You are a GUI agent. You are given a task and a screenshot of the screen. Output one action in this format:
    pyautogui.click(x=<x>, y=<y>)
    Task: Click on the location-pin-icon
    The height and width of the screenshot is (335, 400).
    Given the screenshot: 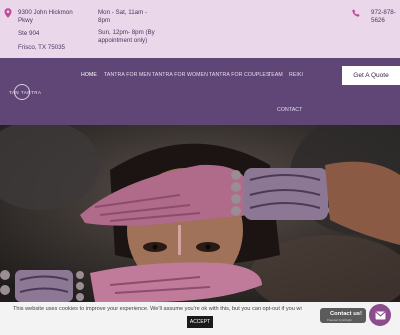 What is the action you would take?
    pyautogui.click(x=8, y=13)
    